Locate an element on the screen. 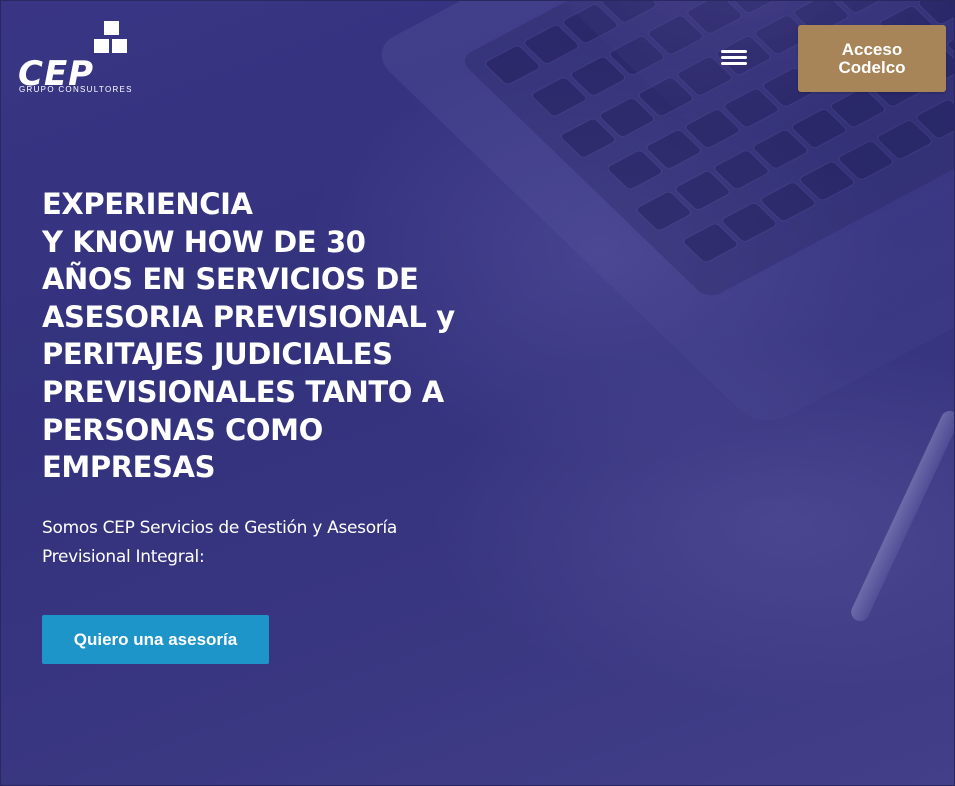 Image resolution: width=955 pixels, height=786 pixels. subtitle-line: Previsional Integral: is located at coordinates (123, 557).